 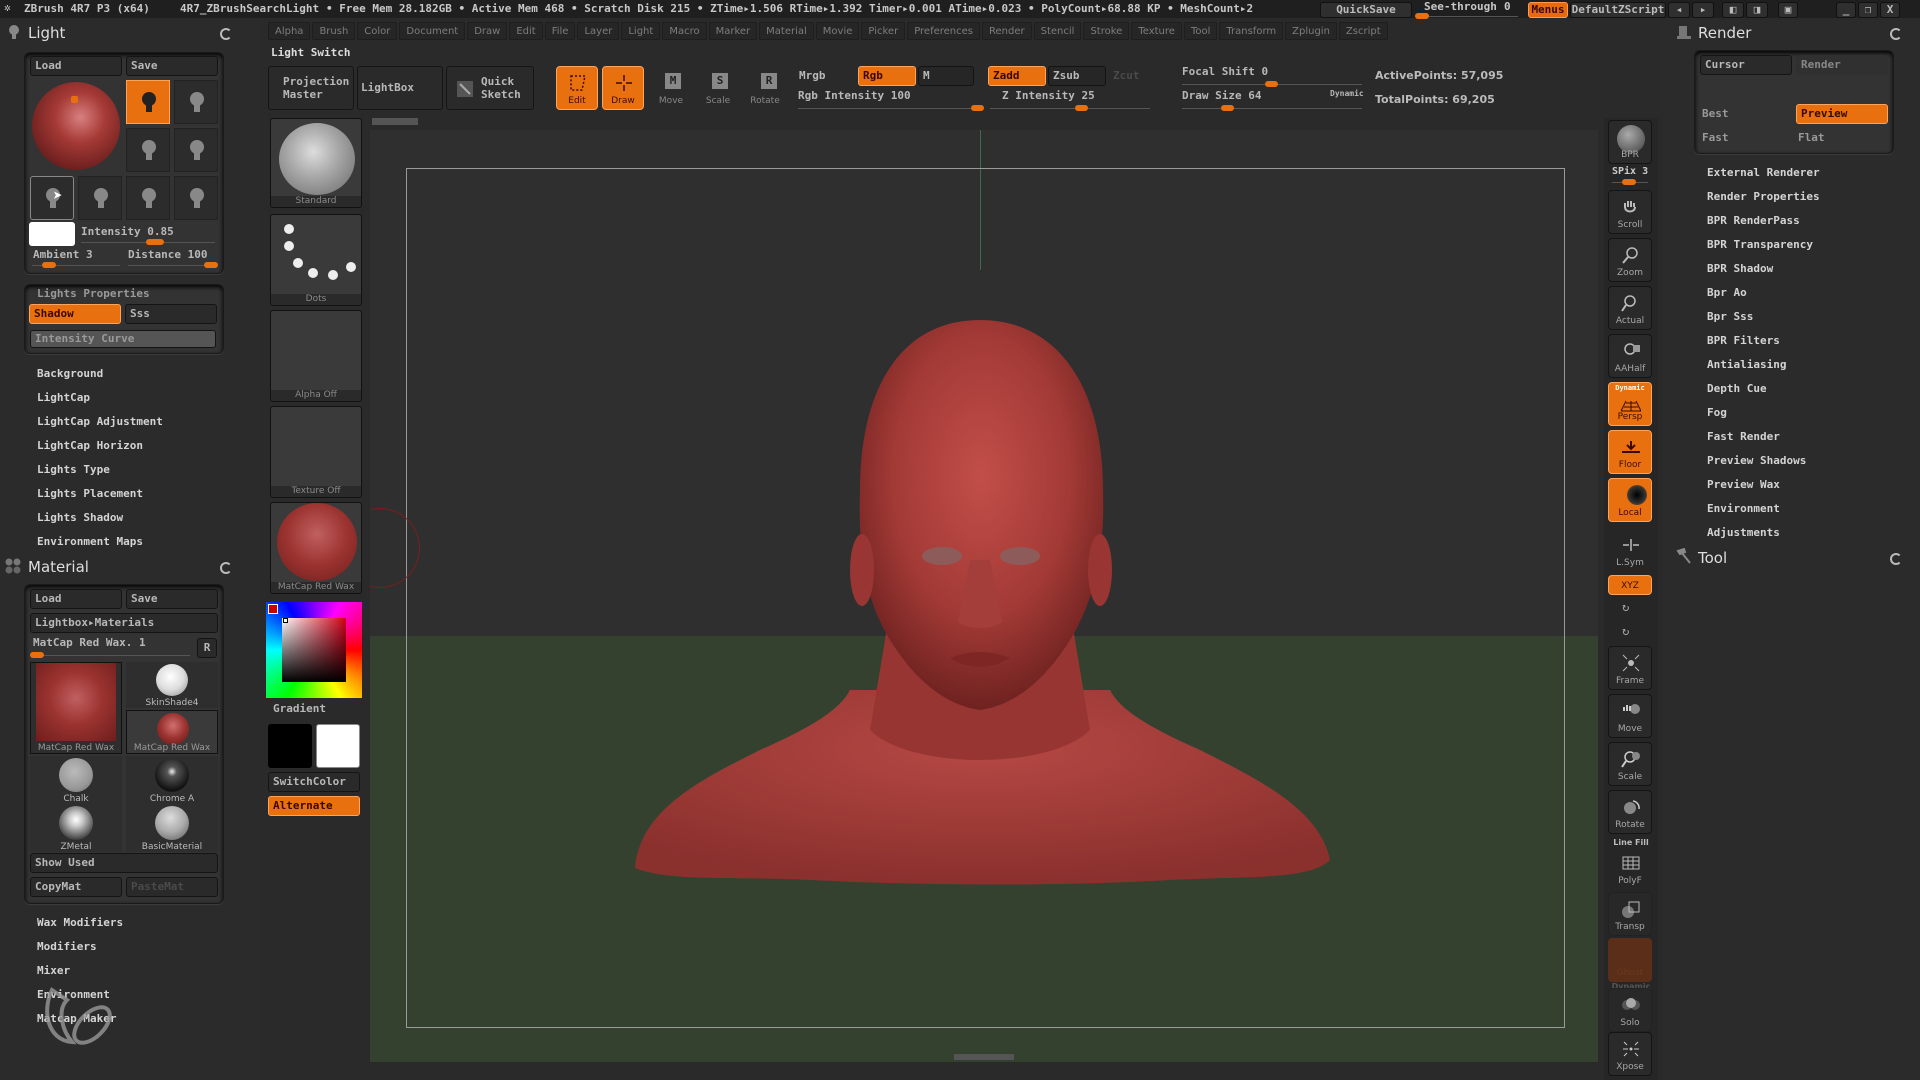 I want to click on close-icon: X, so click(x=1890, y=10).